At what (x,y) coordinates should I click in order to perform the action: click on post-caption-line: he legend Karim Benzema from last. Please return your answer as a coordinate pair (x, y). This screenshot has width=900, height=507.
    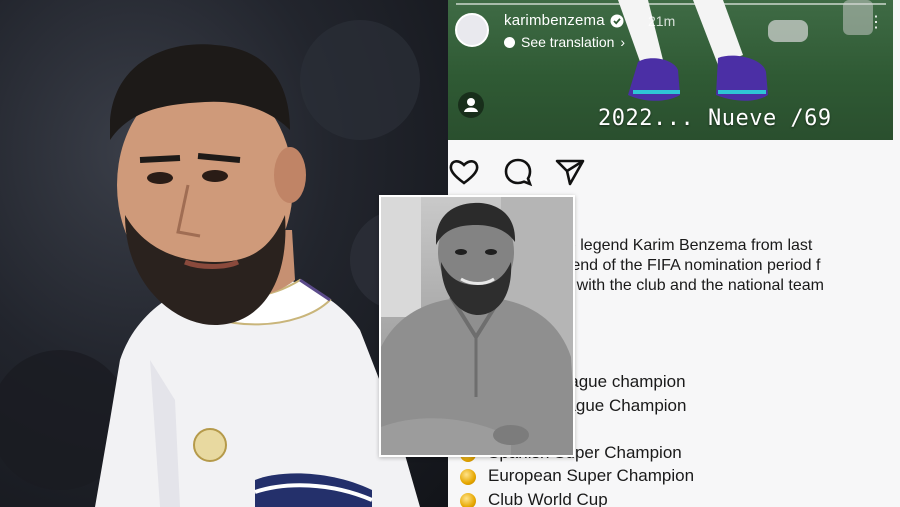
    Looking at the image, I should click on (685, 245).